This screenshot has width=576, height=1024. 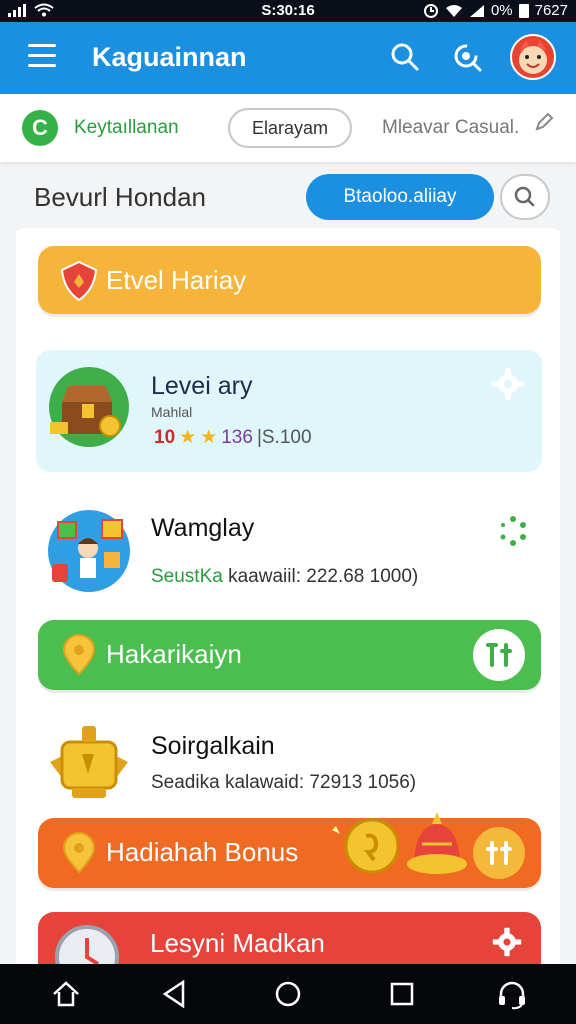 What do you see at coordinates (288, 11) in the screenshot?
I see `status-bar: S:30:16 0% 7627` at bounding box center [288, 11].